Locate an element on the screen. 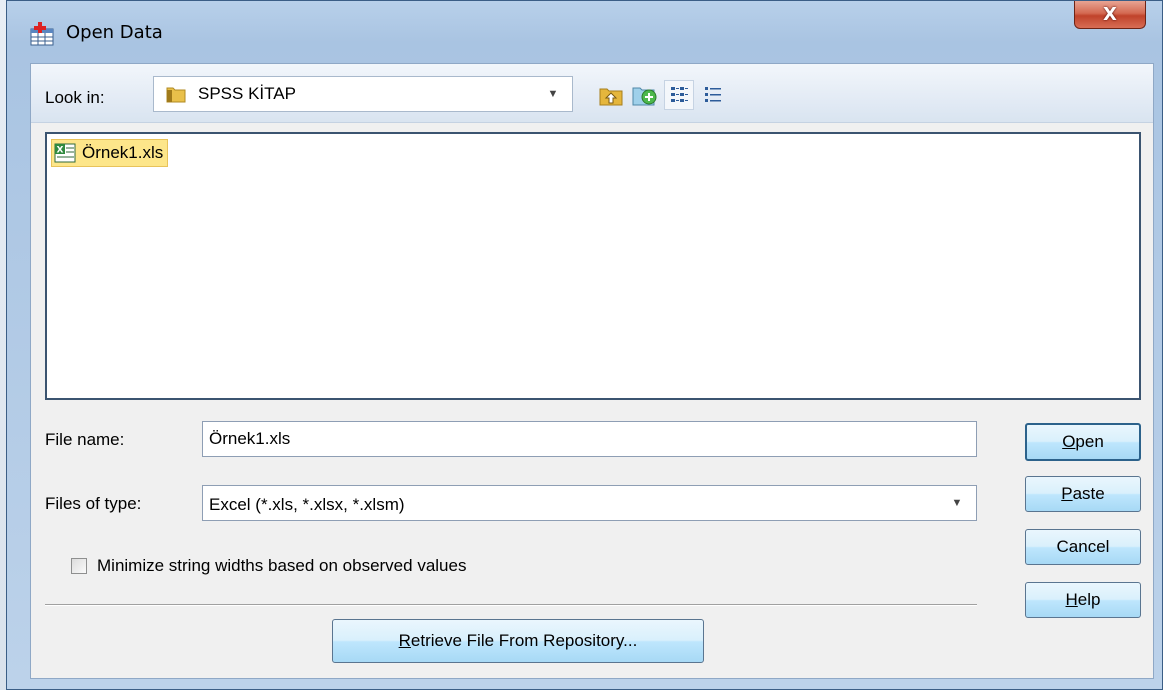 The image size is (1163, 690). file-name-input is located at coordinates (589, 439).